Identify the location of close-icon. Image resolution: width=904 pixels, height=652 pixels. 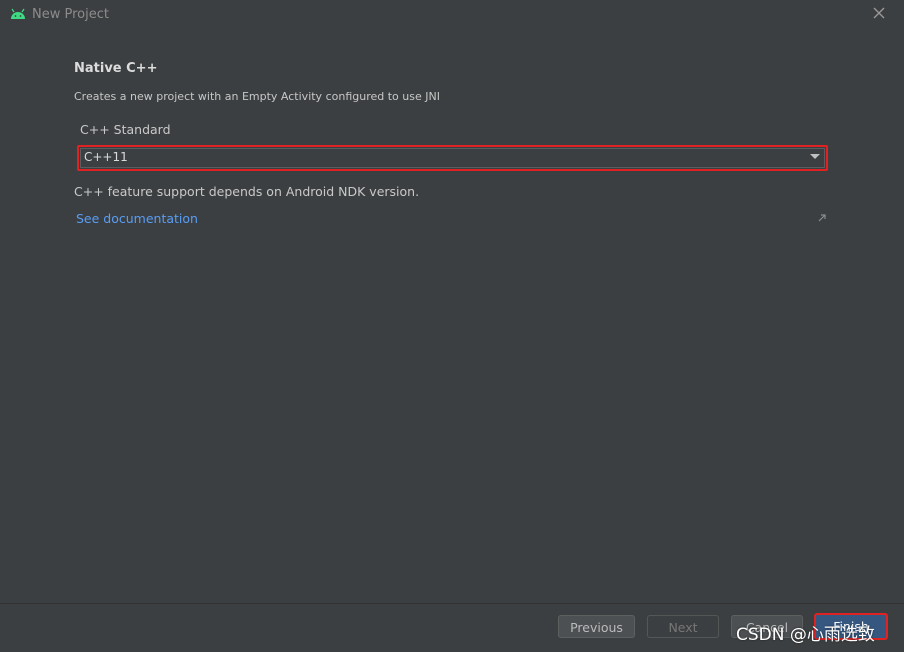
(879, 13).